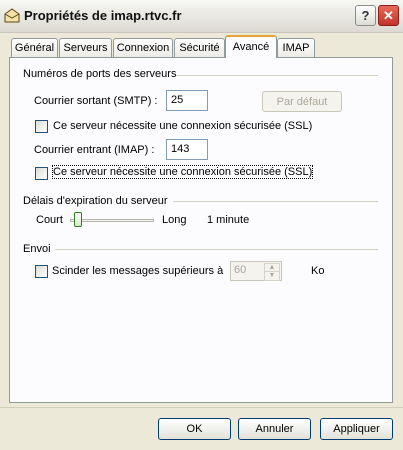 The height and width of the screenshot is (450, 403). Describe the element at coordinates (275, 201) in the screenshot. I see `timeout-separator` at that location.